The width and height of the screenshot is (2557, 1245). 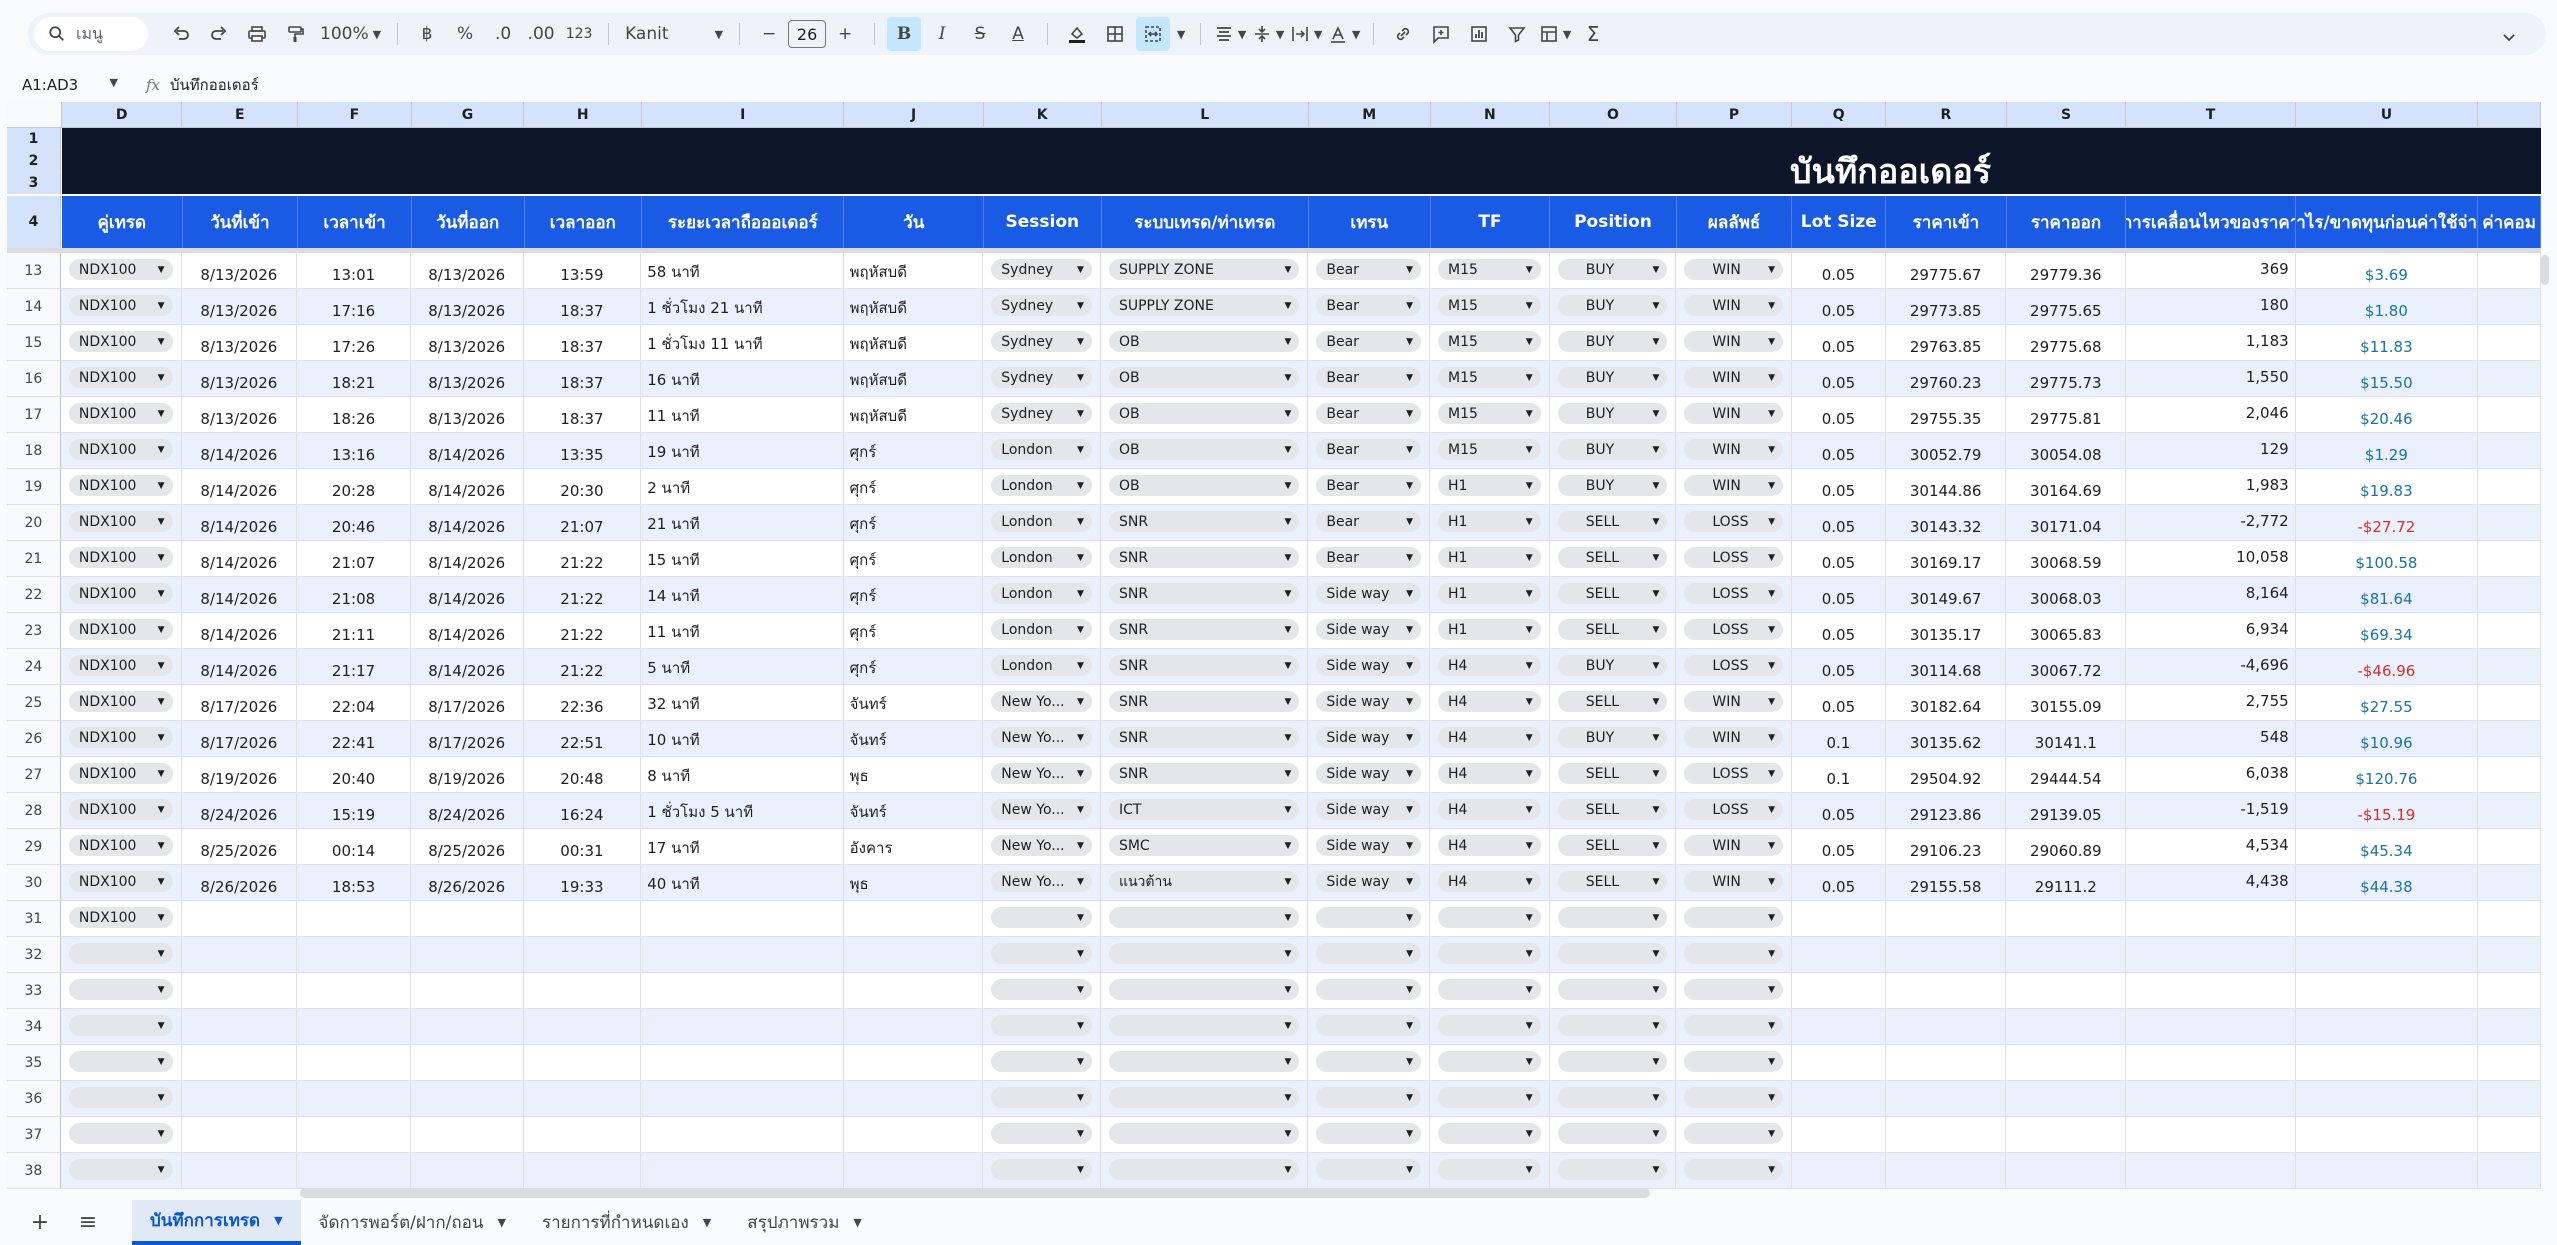 What do you see at coordinates (1734, 1063) in the screenshot?
I see `result-cell: ▼` at bounding box center [1734, 1063].